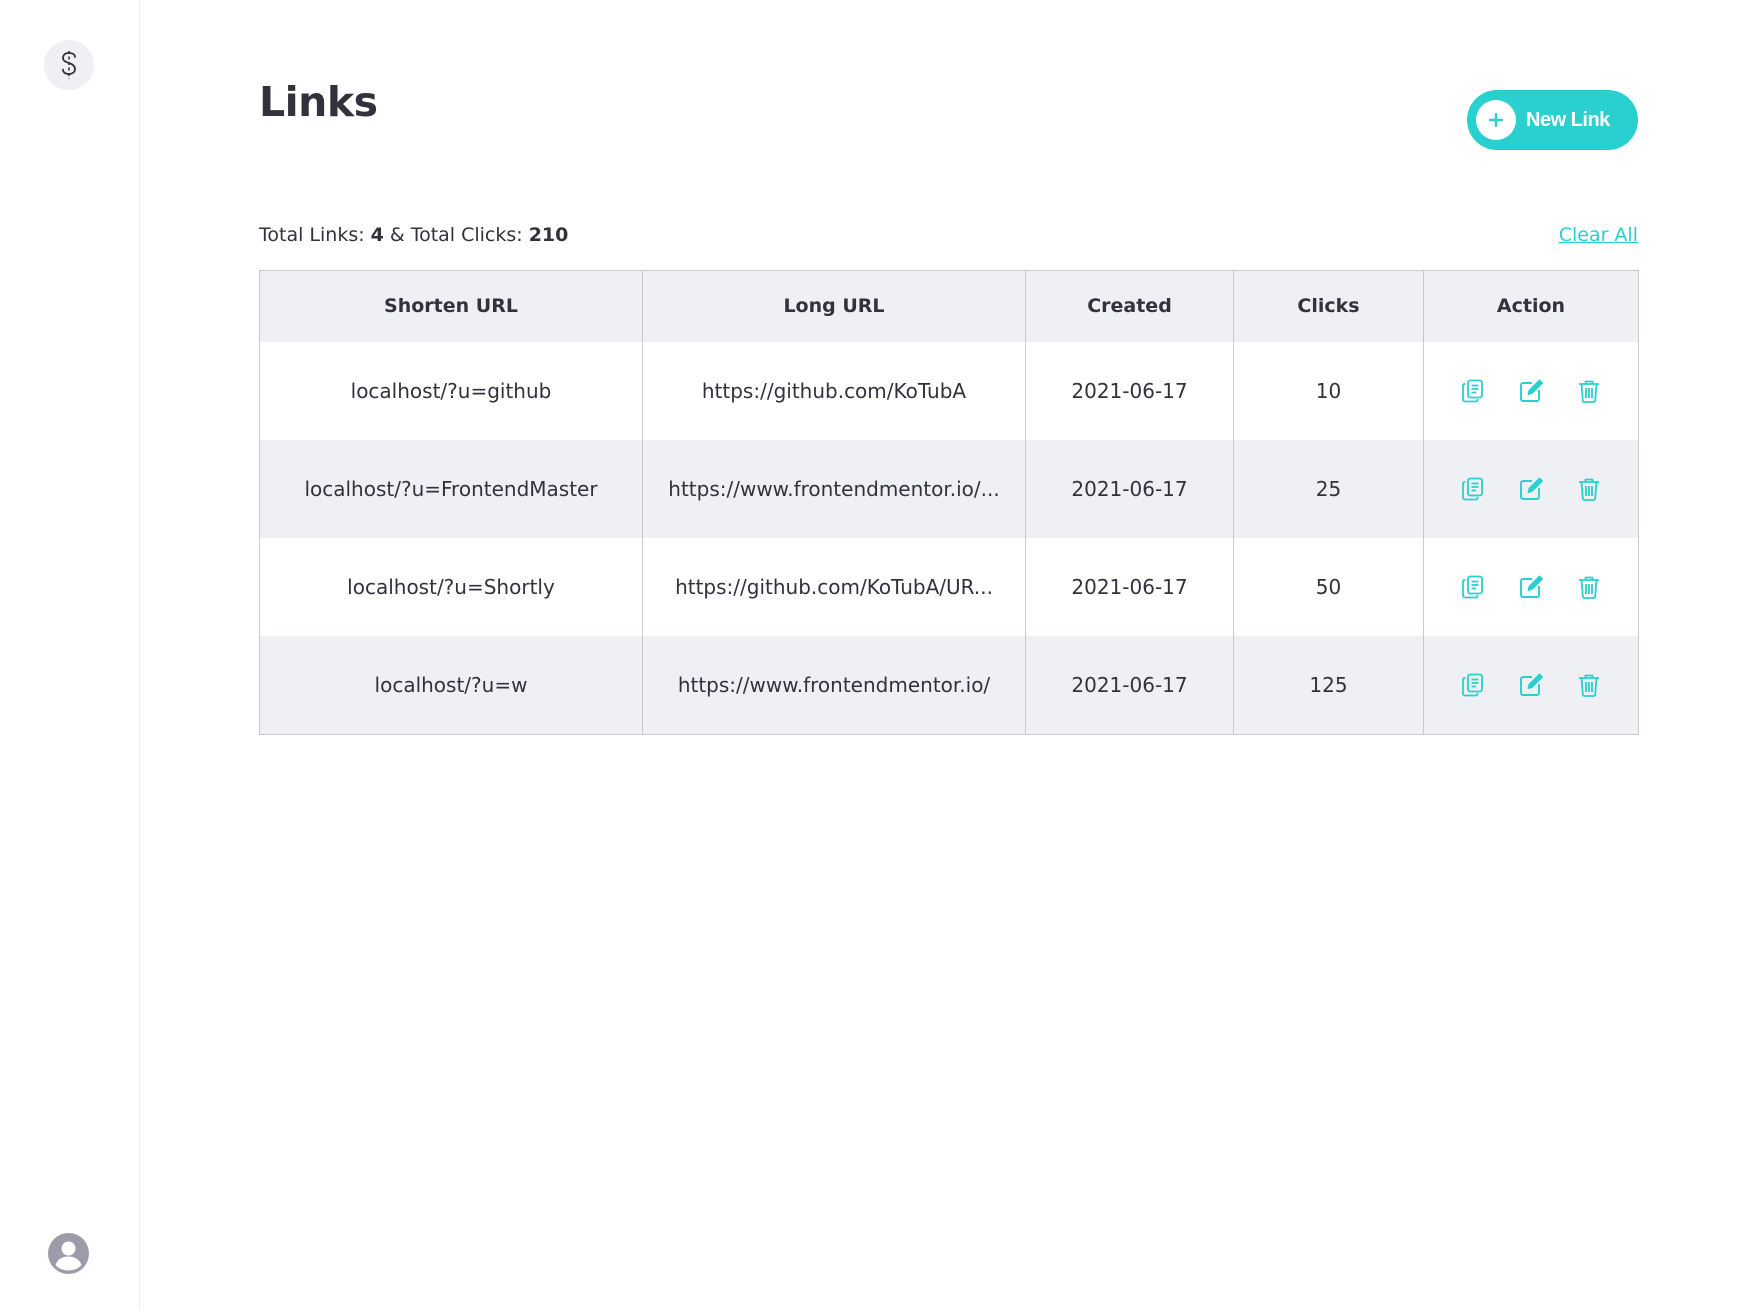  I want to click on header-action: Action, so click(1531, 306).